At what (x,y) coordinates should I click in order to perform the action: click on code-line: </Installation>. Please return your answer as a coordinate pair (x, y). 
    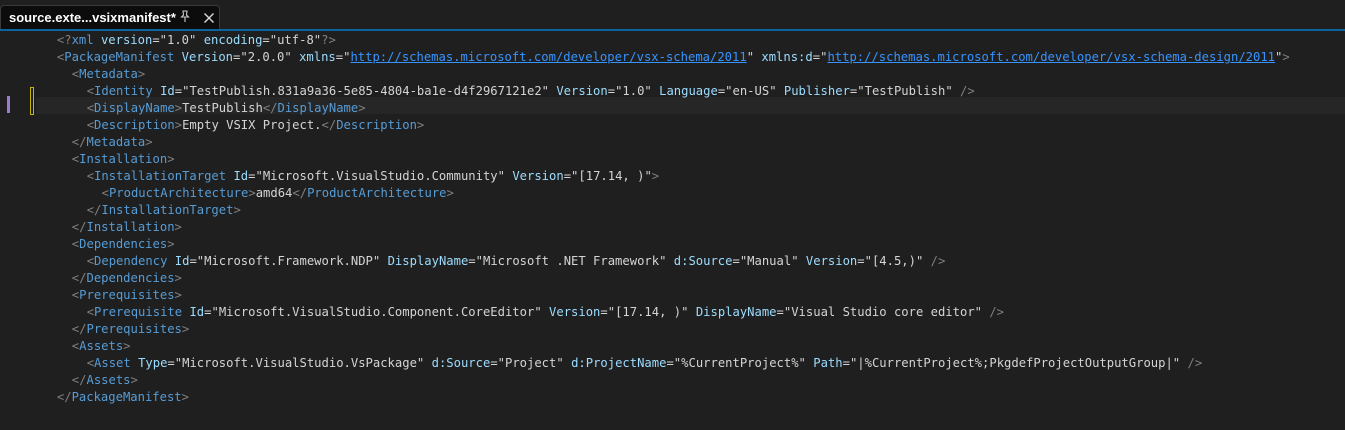
    Looking at the image, I should click on (127, 227).